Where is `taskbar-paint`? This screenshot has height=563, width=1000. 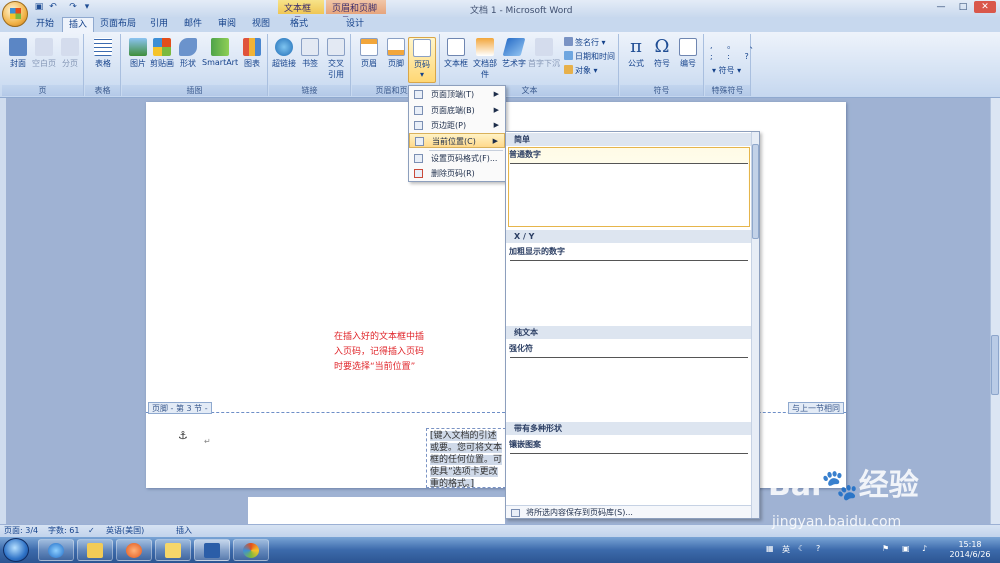 taskbar-paint is located at coordinates (251, 550).